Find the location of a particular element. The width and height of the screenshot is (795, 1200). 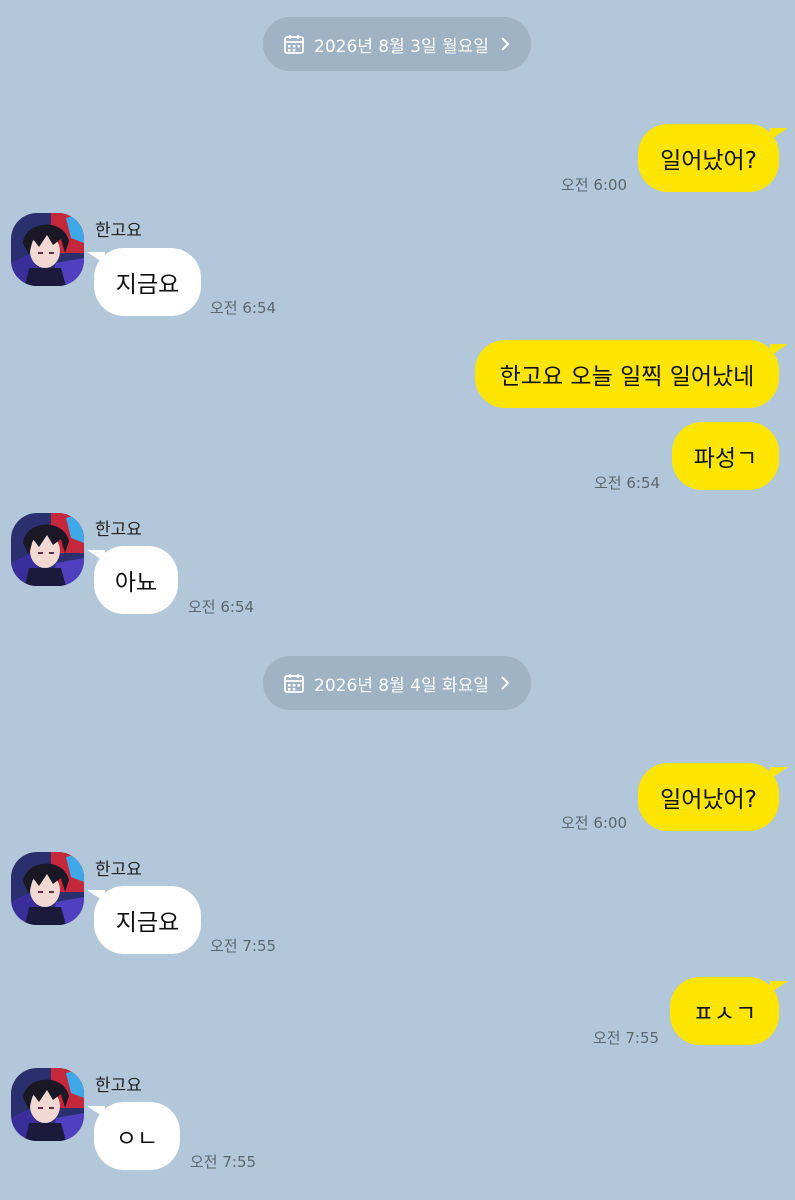

date-divider: 2026년 8월 3일 월요일 is located at coordinates (397, 44).